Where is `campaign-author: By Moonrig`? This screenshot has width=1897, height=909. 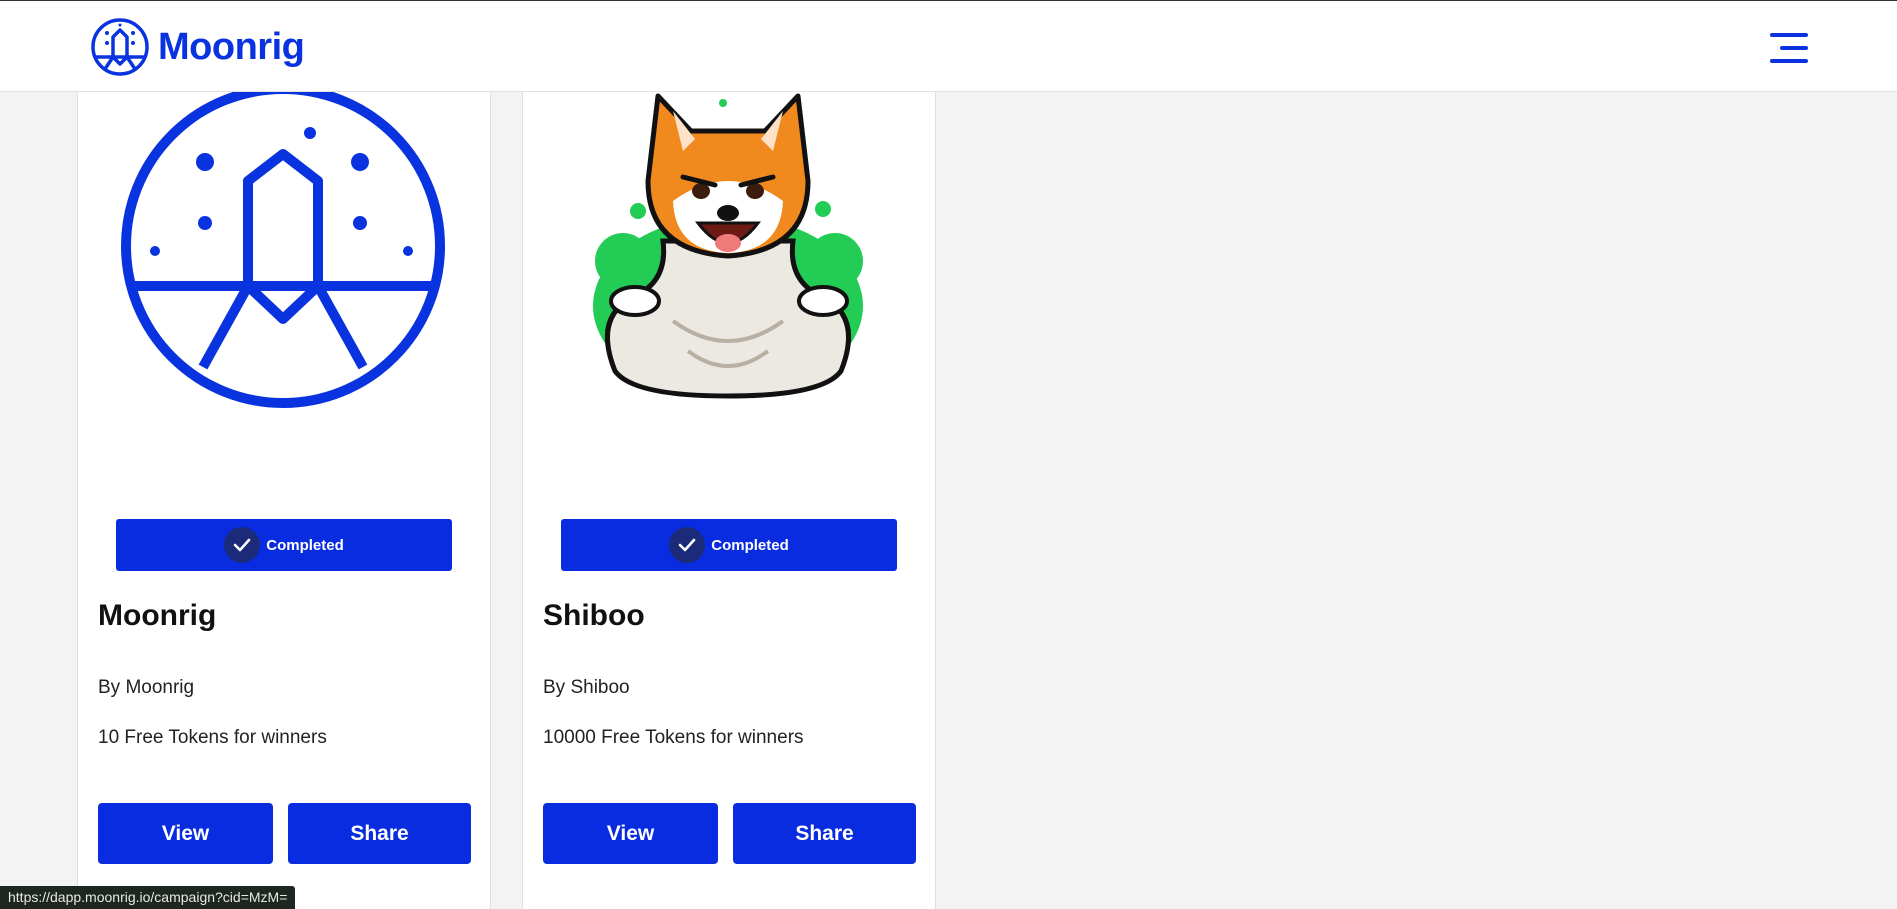 campaign-author: By Moonrig is located at coordinates (146, 687).